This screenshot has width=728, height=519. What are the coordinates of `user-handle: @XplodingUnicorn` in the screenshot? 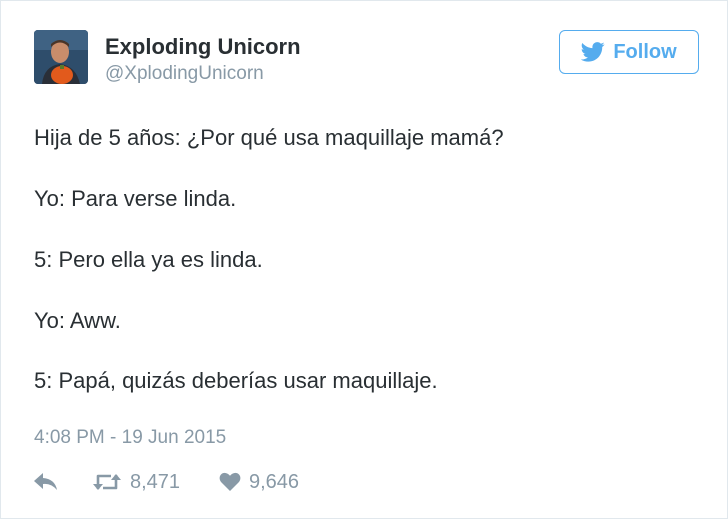 It's located at (184, 74).